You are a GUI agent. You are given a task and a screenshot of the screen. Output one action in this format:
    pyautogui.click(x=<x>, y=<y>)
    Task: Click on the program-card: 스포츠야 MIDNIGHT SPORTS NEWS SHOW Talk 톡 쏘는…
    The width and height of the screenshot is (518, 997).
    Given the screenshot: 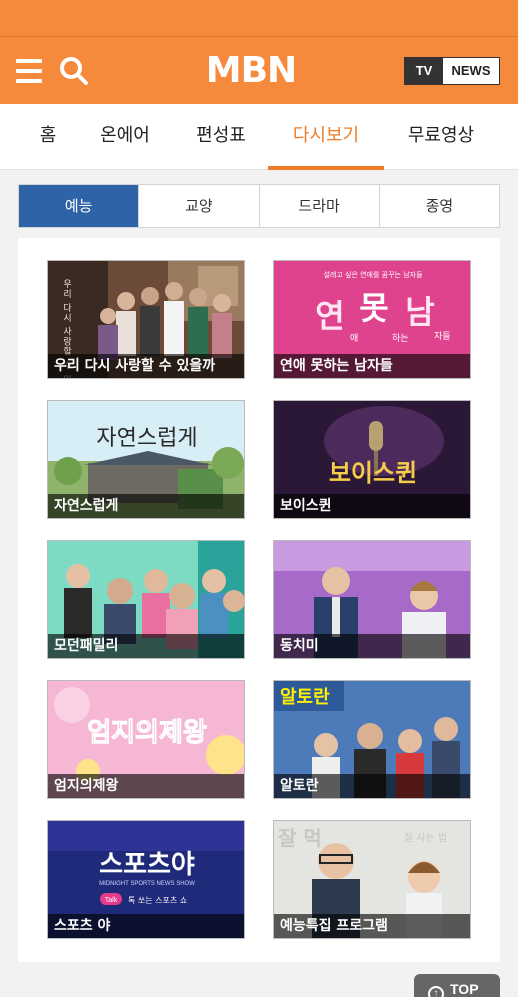 What is the action you would take?
    pyautogui.click(x=146, y=879)
    